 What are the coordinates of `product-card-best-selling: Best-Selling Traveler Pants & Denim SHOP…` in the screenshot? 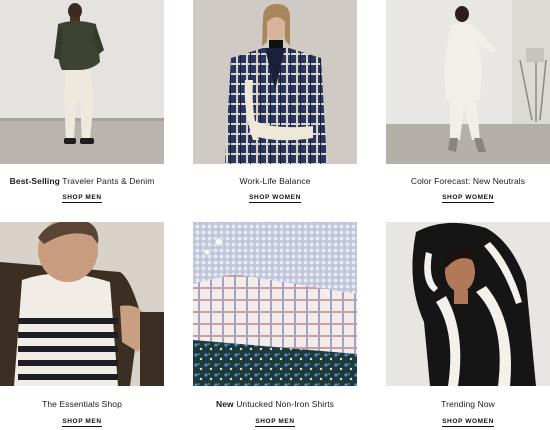 It's located at (82, 101).